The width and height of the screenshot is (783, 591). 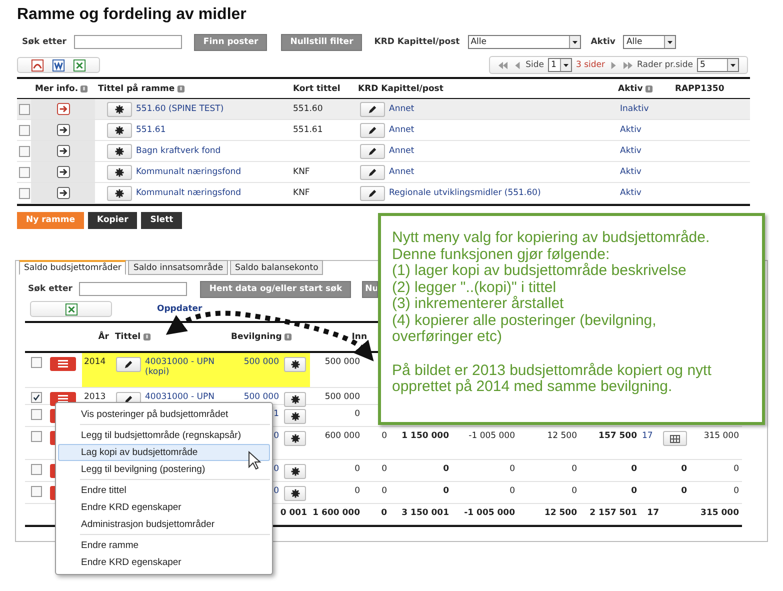 I want to click on frame-title-link: 551.61, so click(x=151, y=130).